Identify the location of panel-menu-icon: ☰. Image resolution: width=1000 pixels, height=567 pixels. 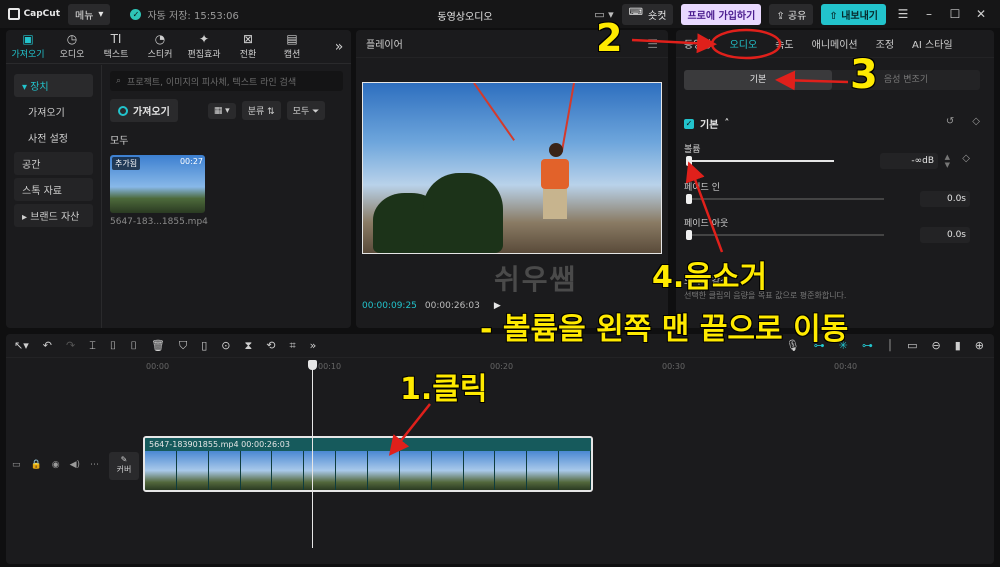
(652, 44).